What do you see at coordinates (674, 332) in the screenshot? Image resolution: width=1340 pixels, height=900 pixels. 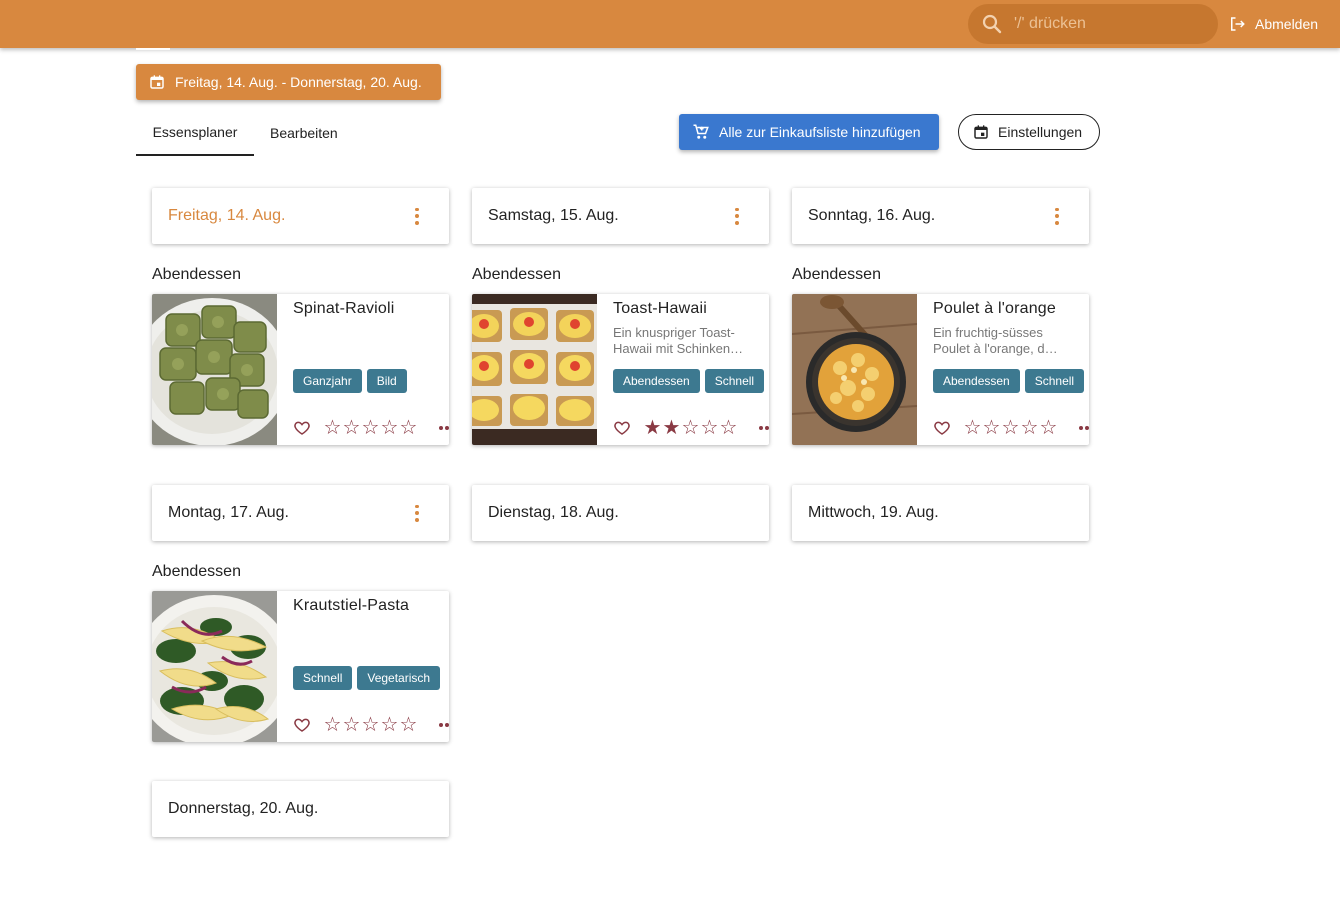 I see `recipe-description-line: Ein knuspriger Toast-` at bounding box center [674, 332].